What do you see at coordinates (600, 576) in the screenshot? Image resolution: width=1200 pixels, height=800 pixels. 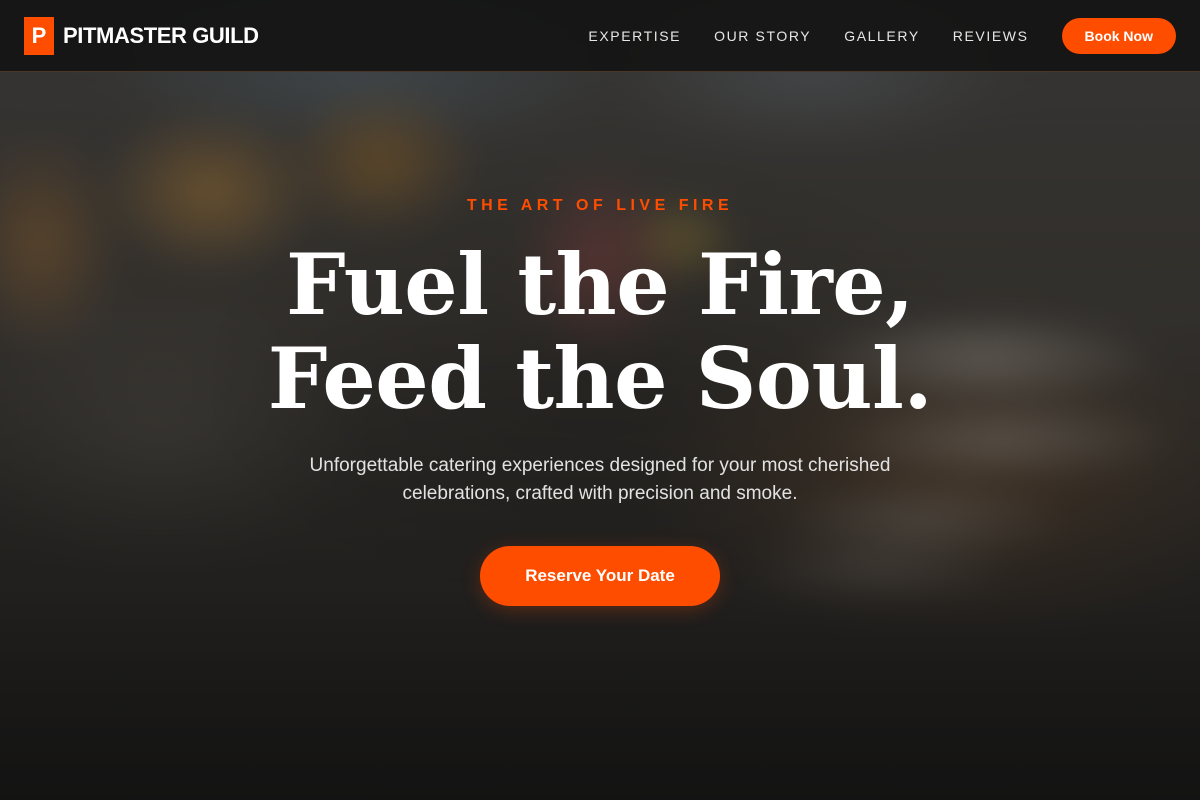 I see `reserve-date-button: Reserve Your Date` at bounding box center [600, 576].